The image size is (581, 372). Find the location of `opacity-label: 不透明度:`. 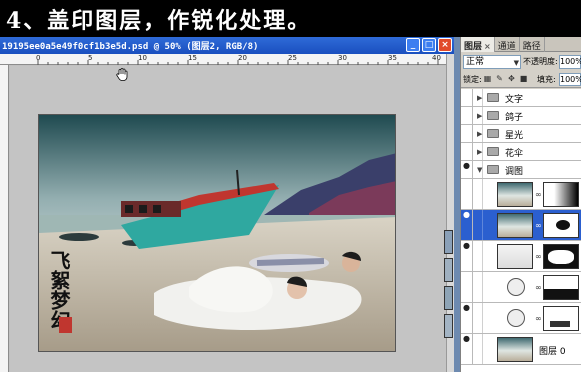

opacity-label: 不透明度: is located at coordinates (540, 61).